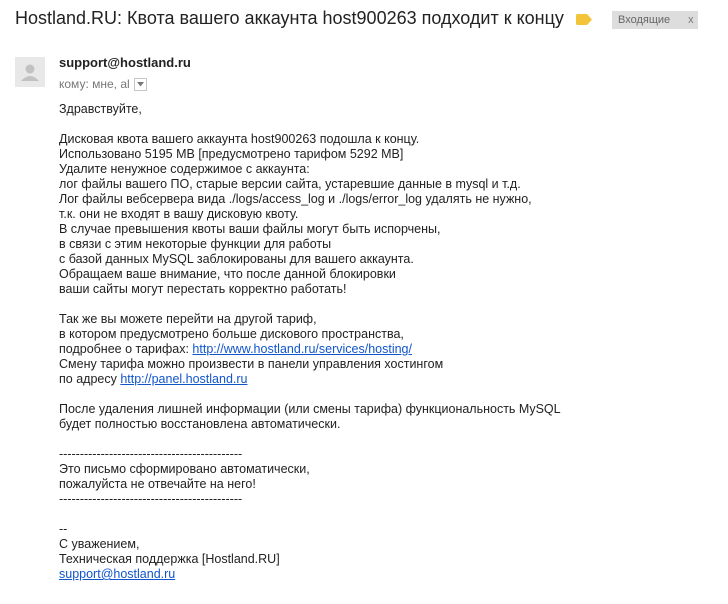 Image resolution: width=728 pixels, height=604 pixels. Describe the element at coordinates (184, 169) in the screenshot. I see `body-line: Удалите ненужное содержимое с аккаунта:` at that location.